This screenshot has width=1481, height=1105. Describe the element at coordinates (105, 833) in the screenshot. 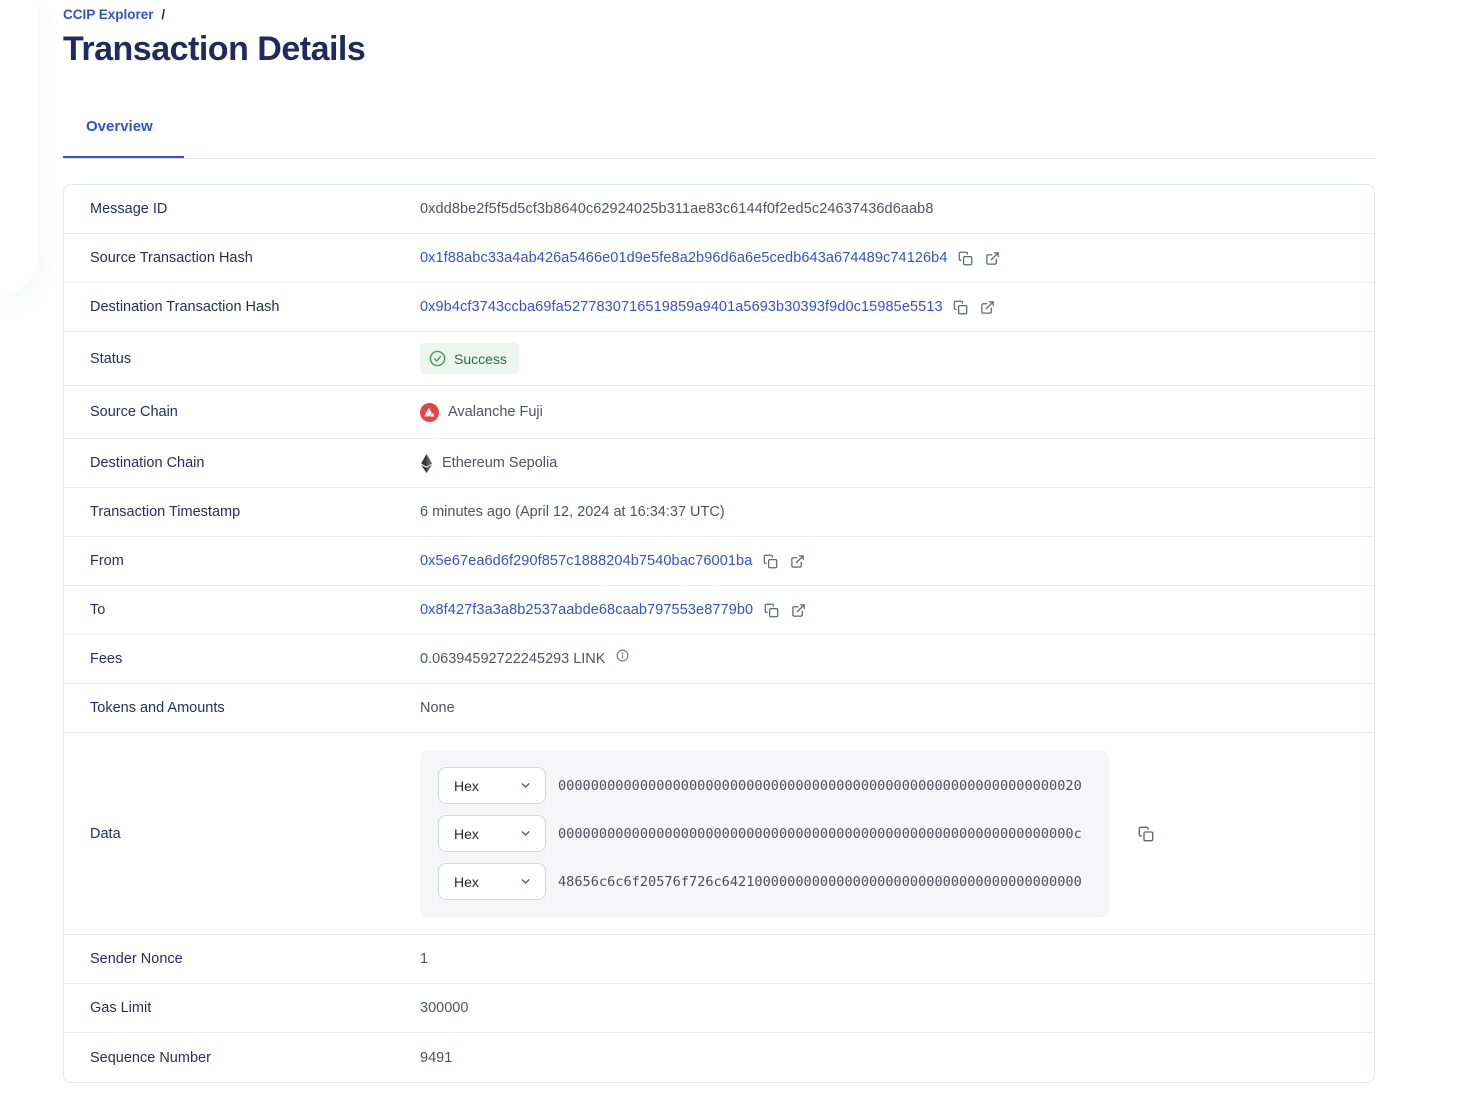

I see `field-label: Data` at that location.